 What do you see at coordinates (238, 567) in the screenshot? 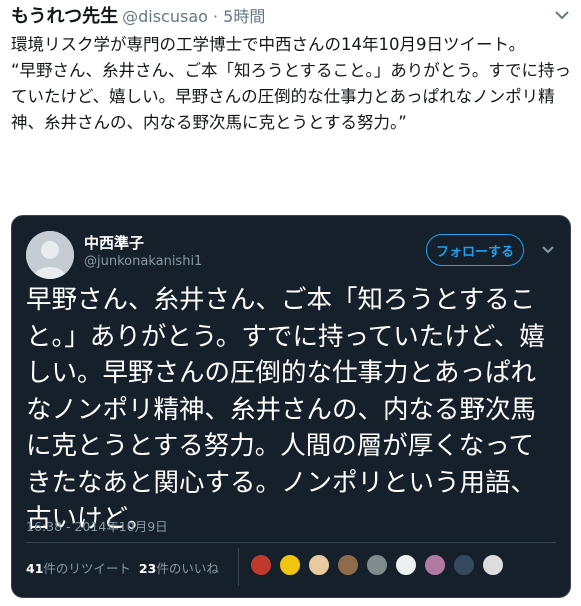
I see `stats-divider` at bounding box center [238, 567].